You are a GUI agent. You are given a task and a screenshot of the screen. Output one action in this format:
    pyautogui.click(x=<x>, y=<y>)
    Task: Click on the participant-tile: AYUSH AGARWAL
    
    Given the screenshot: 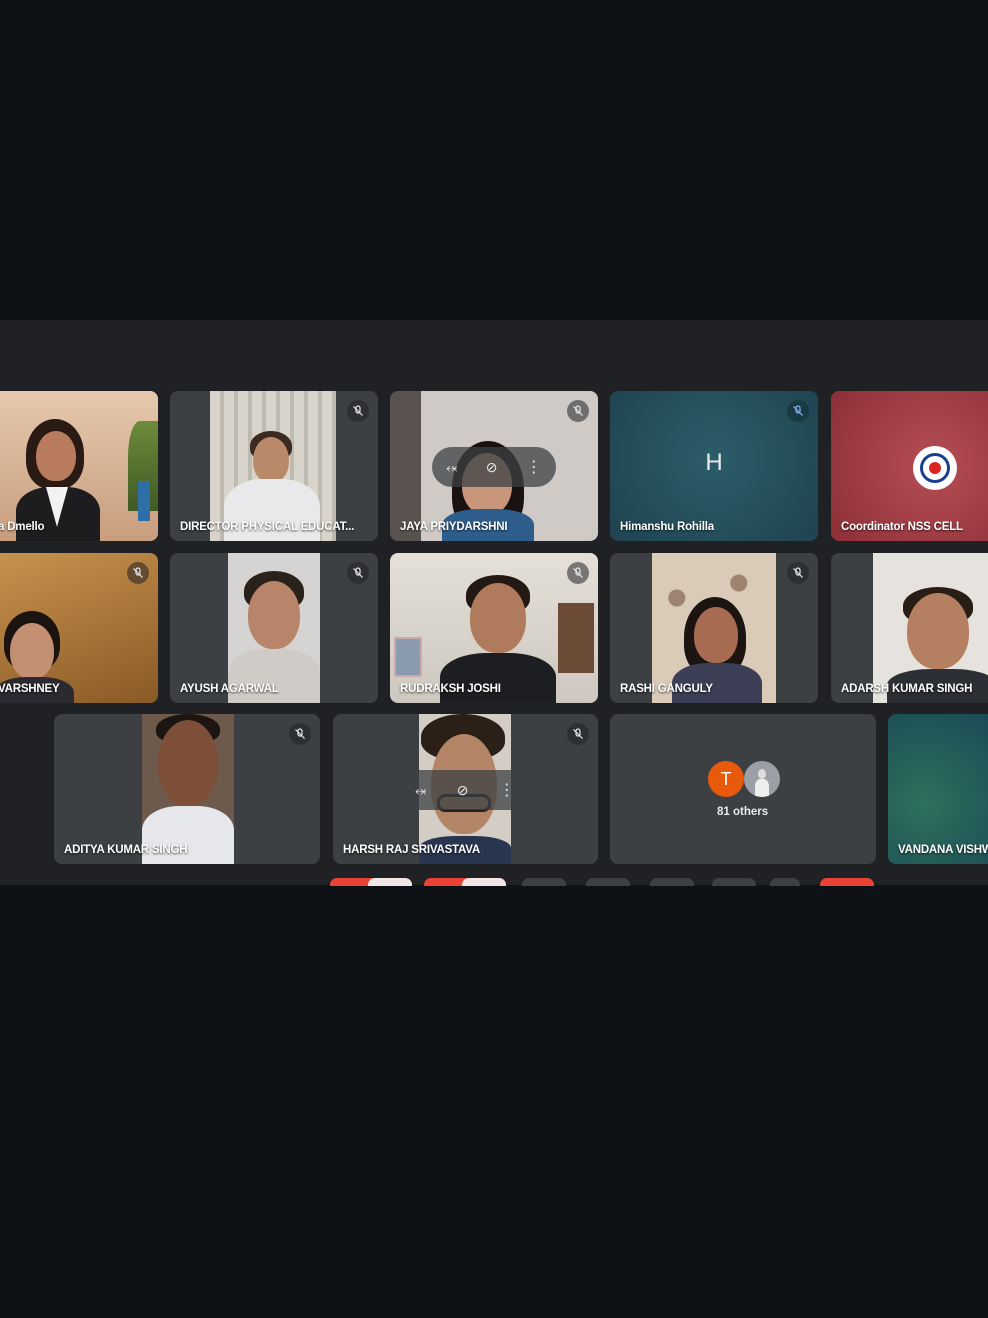 What is the action you would take?
    pyautogui.click(x=274, y=628)
    